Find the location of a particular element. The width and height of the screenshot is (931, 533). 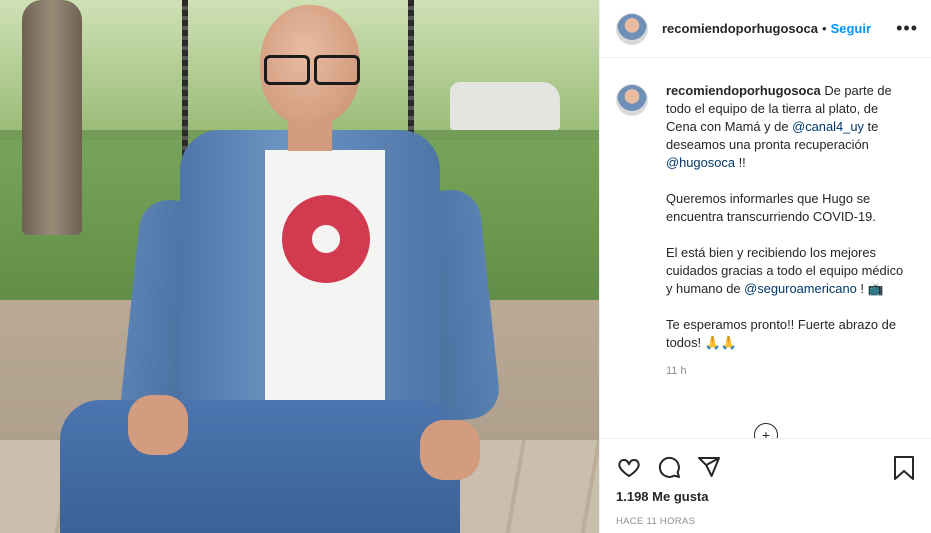

caption-text-segment: !! is located at coordinates (740, 162).